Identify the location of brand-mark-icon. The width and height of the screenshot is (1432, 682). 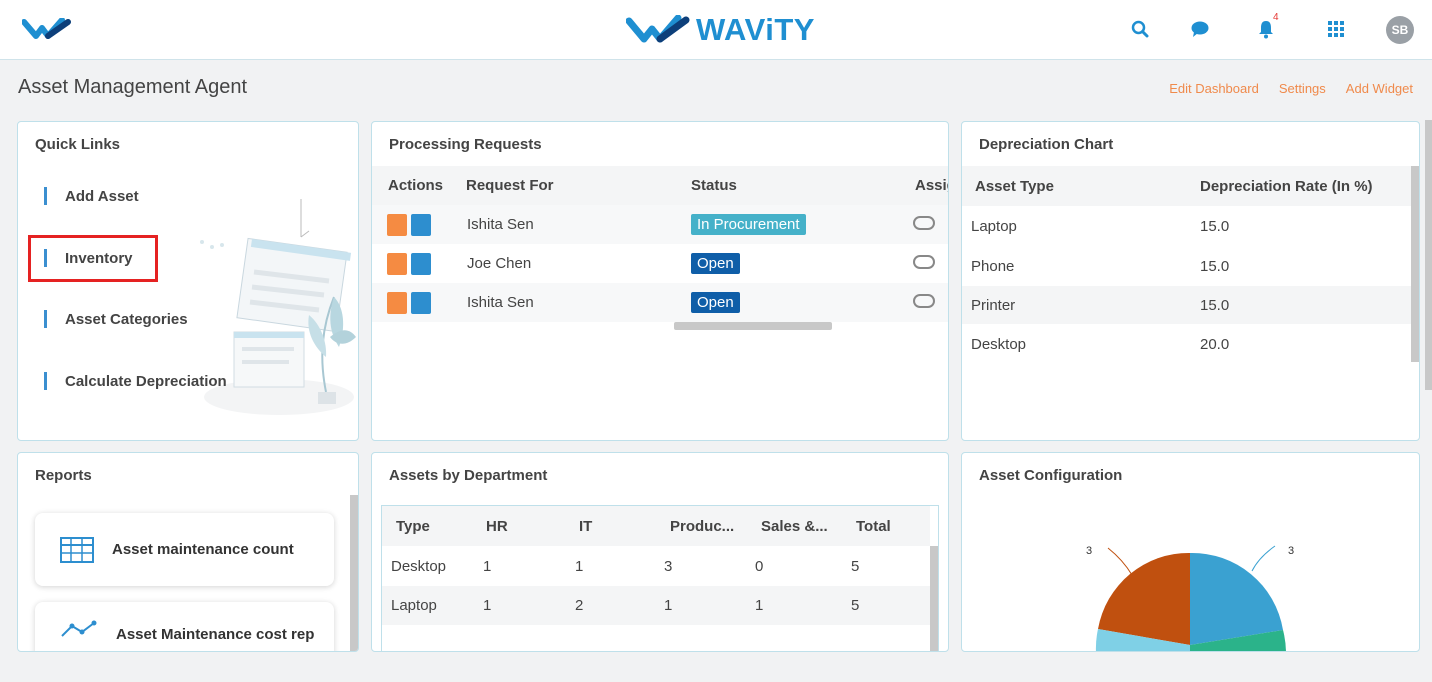
(658, 29).